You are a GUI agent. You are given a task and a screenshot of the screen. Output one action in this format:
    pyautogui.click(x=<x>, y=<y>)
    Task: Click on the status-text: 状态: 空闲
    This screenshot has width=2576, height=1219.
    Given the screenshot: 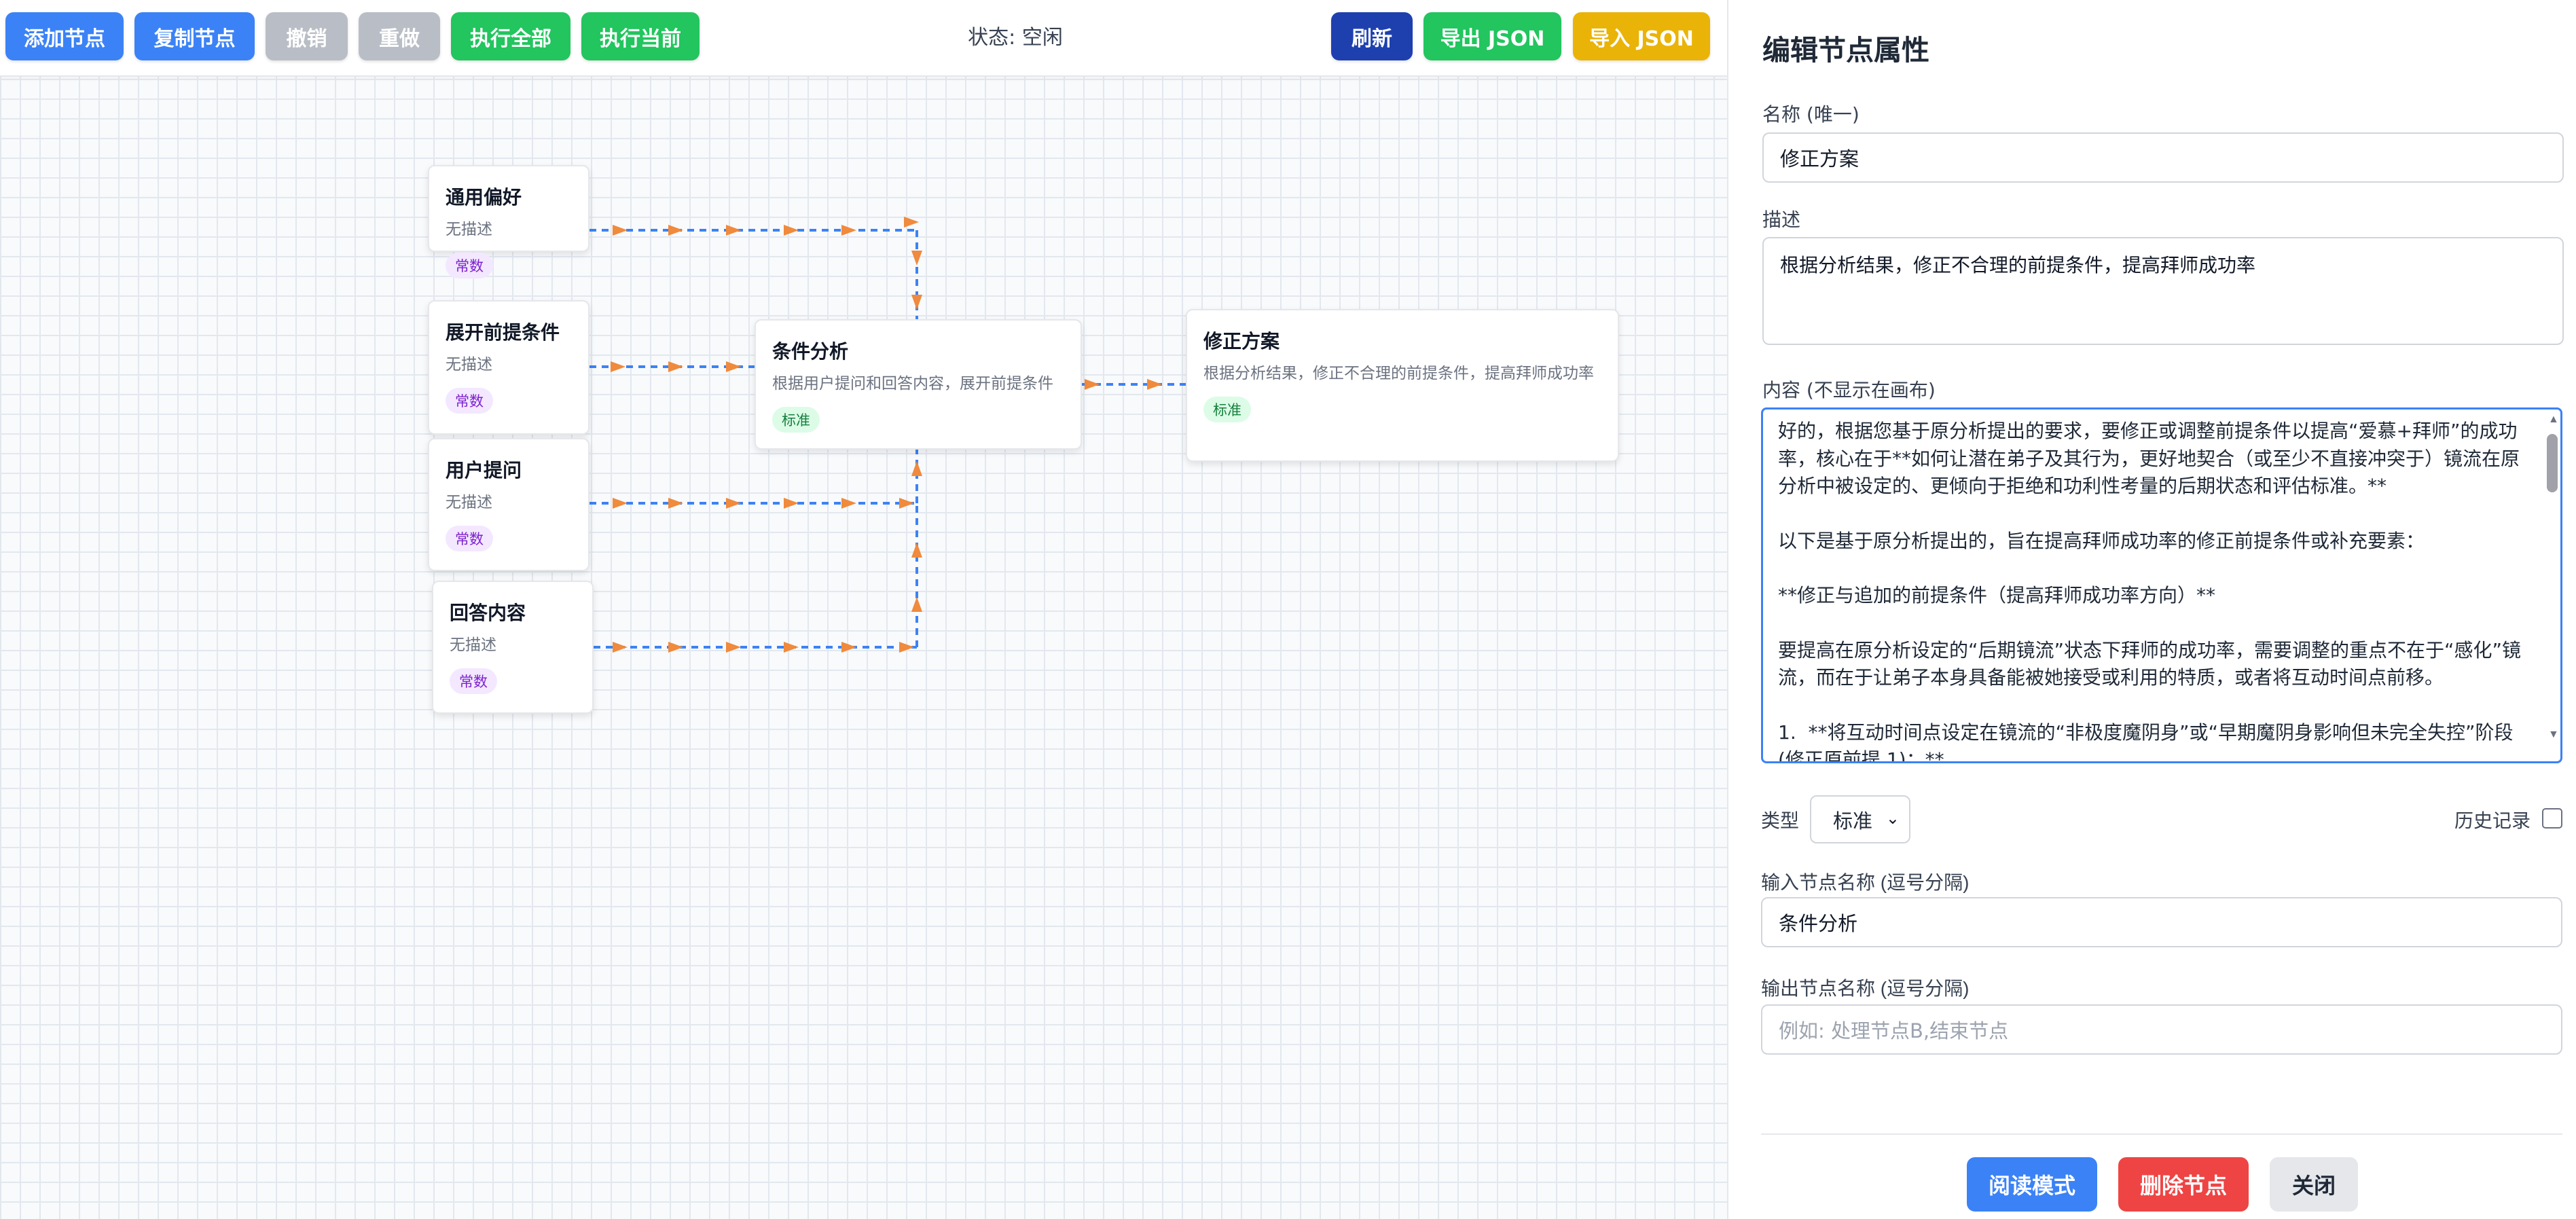 What is the action you would take?
    pyautogui.click(x=1015, y=38)
    